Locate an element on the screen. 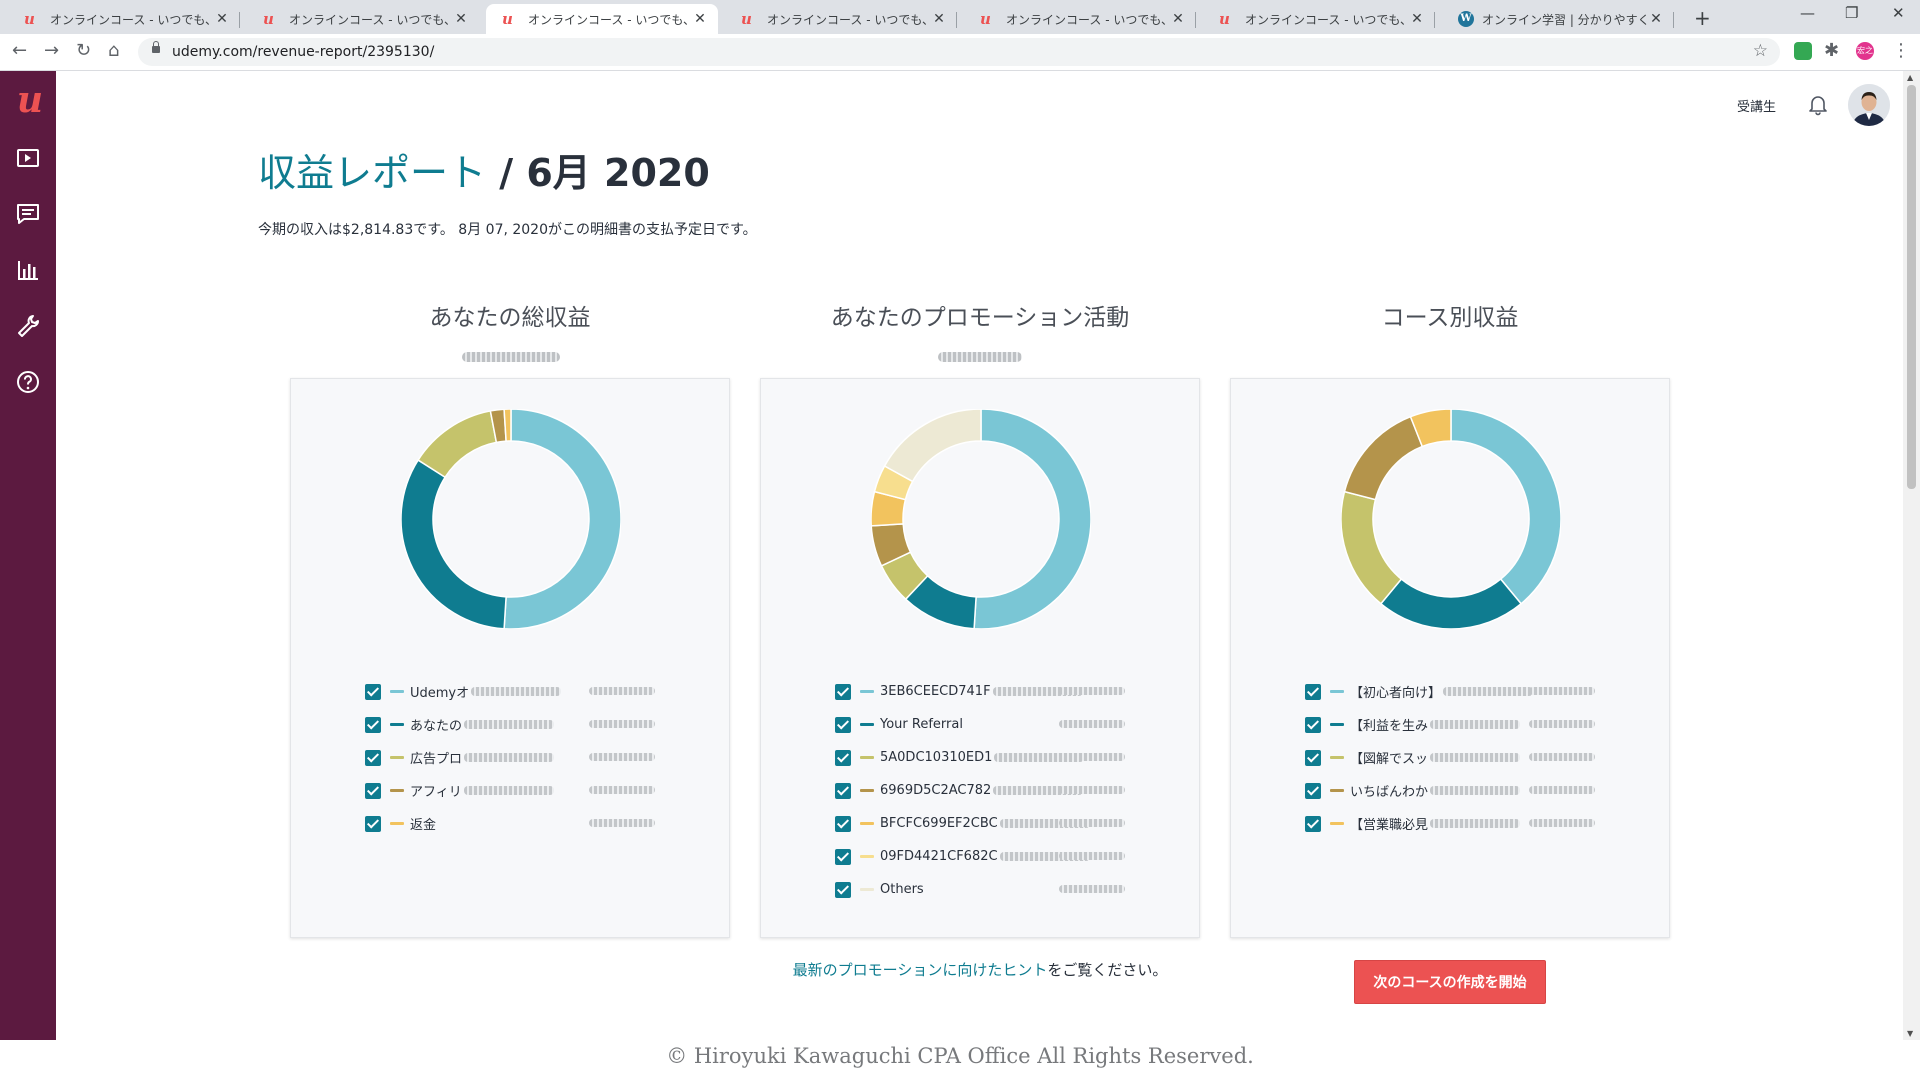  scroll-down-arrow-icon: ▼ is located at coordinates (1910, 1033).